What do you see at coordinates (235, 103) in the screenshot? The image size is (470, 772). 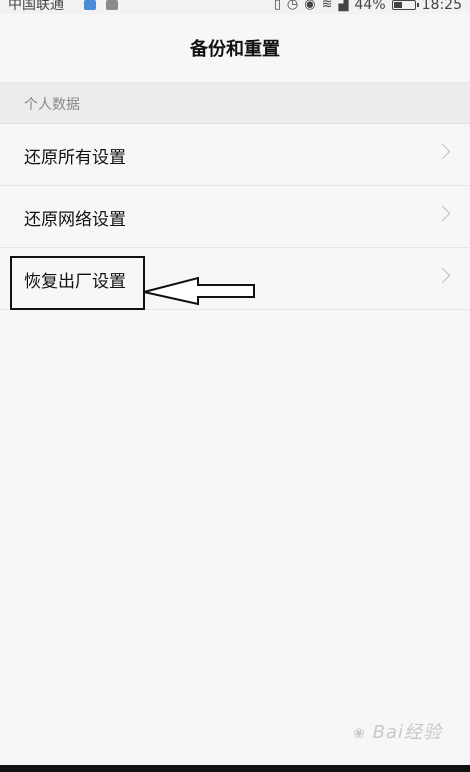 I see `section-header: 个人数据` at bounding box center [235, 103].